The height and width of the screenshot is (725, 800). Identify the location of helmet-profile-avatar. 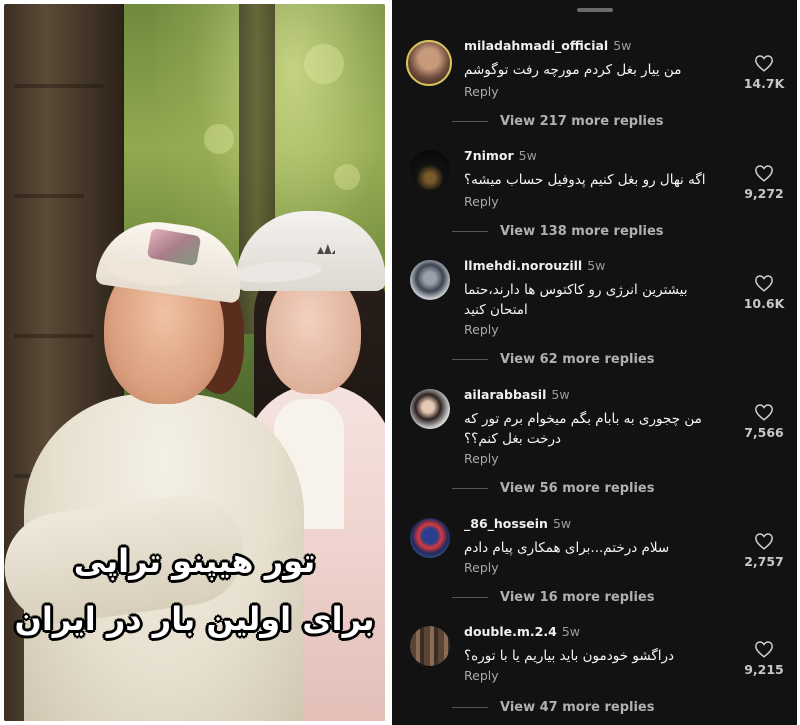
(430, 538).